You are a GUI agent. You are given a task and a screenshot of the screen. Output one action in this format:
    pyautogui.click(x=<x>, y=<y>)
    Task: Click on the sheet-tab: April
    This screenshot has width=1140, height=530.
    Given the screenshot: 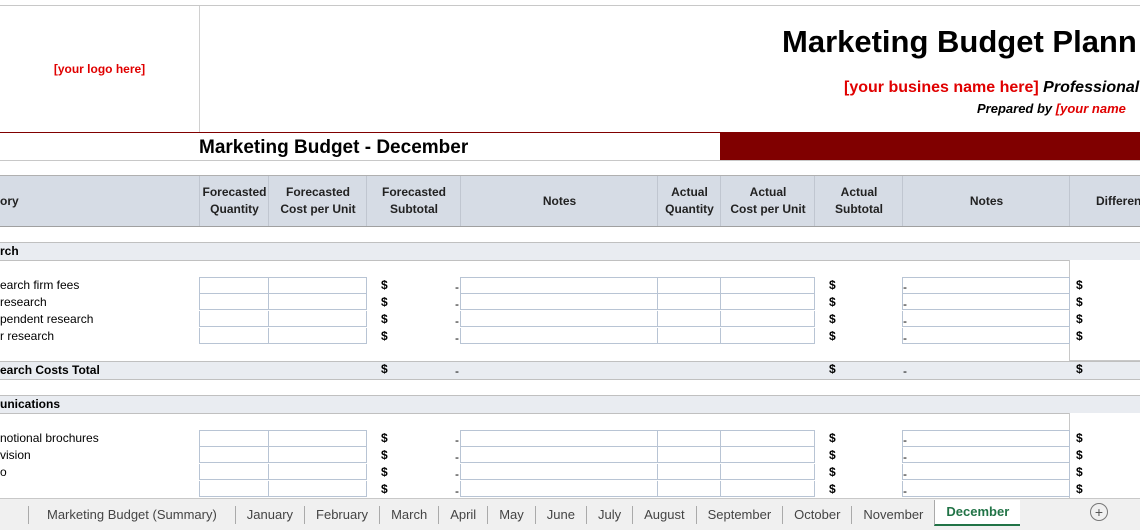 What is the action you would take?
    pyautogui.click(x=462, y=514)
    